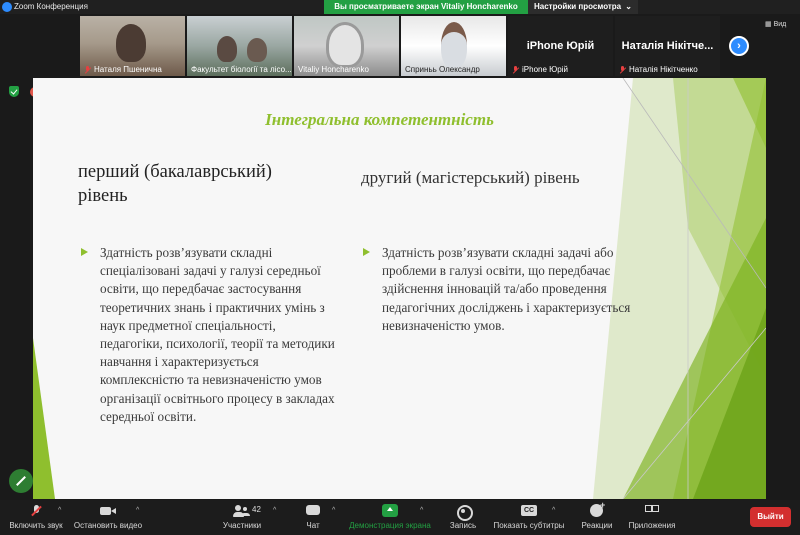 Image resolution: width=800 pixels, height=535 pixels. What do you see at coordinates (128, 69) in the screenshot?
I see `participant-name-text: Наталя Пшенична` at bounding box center [128, 69].